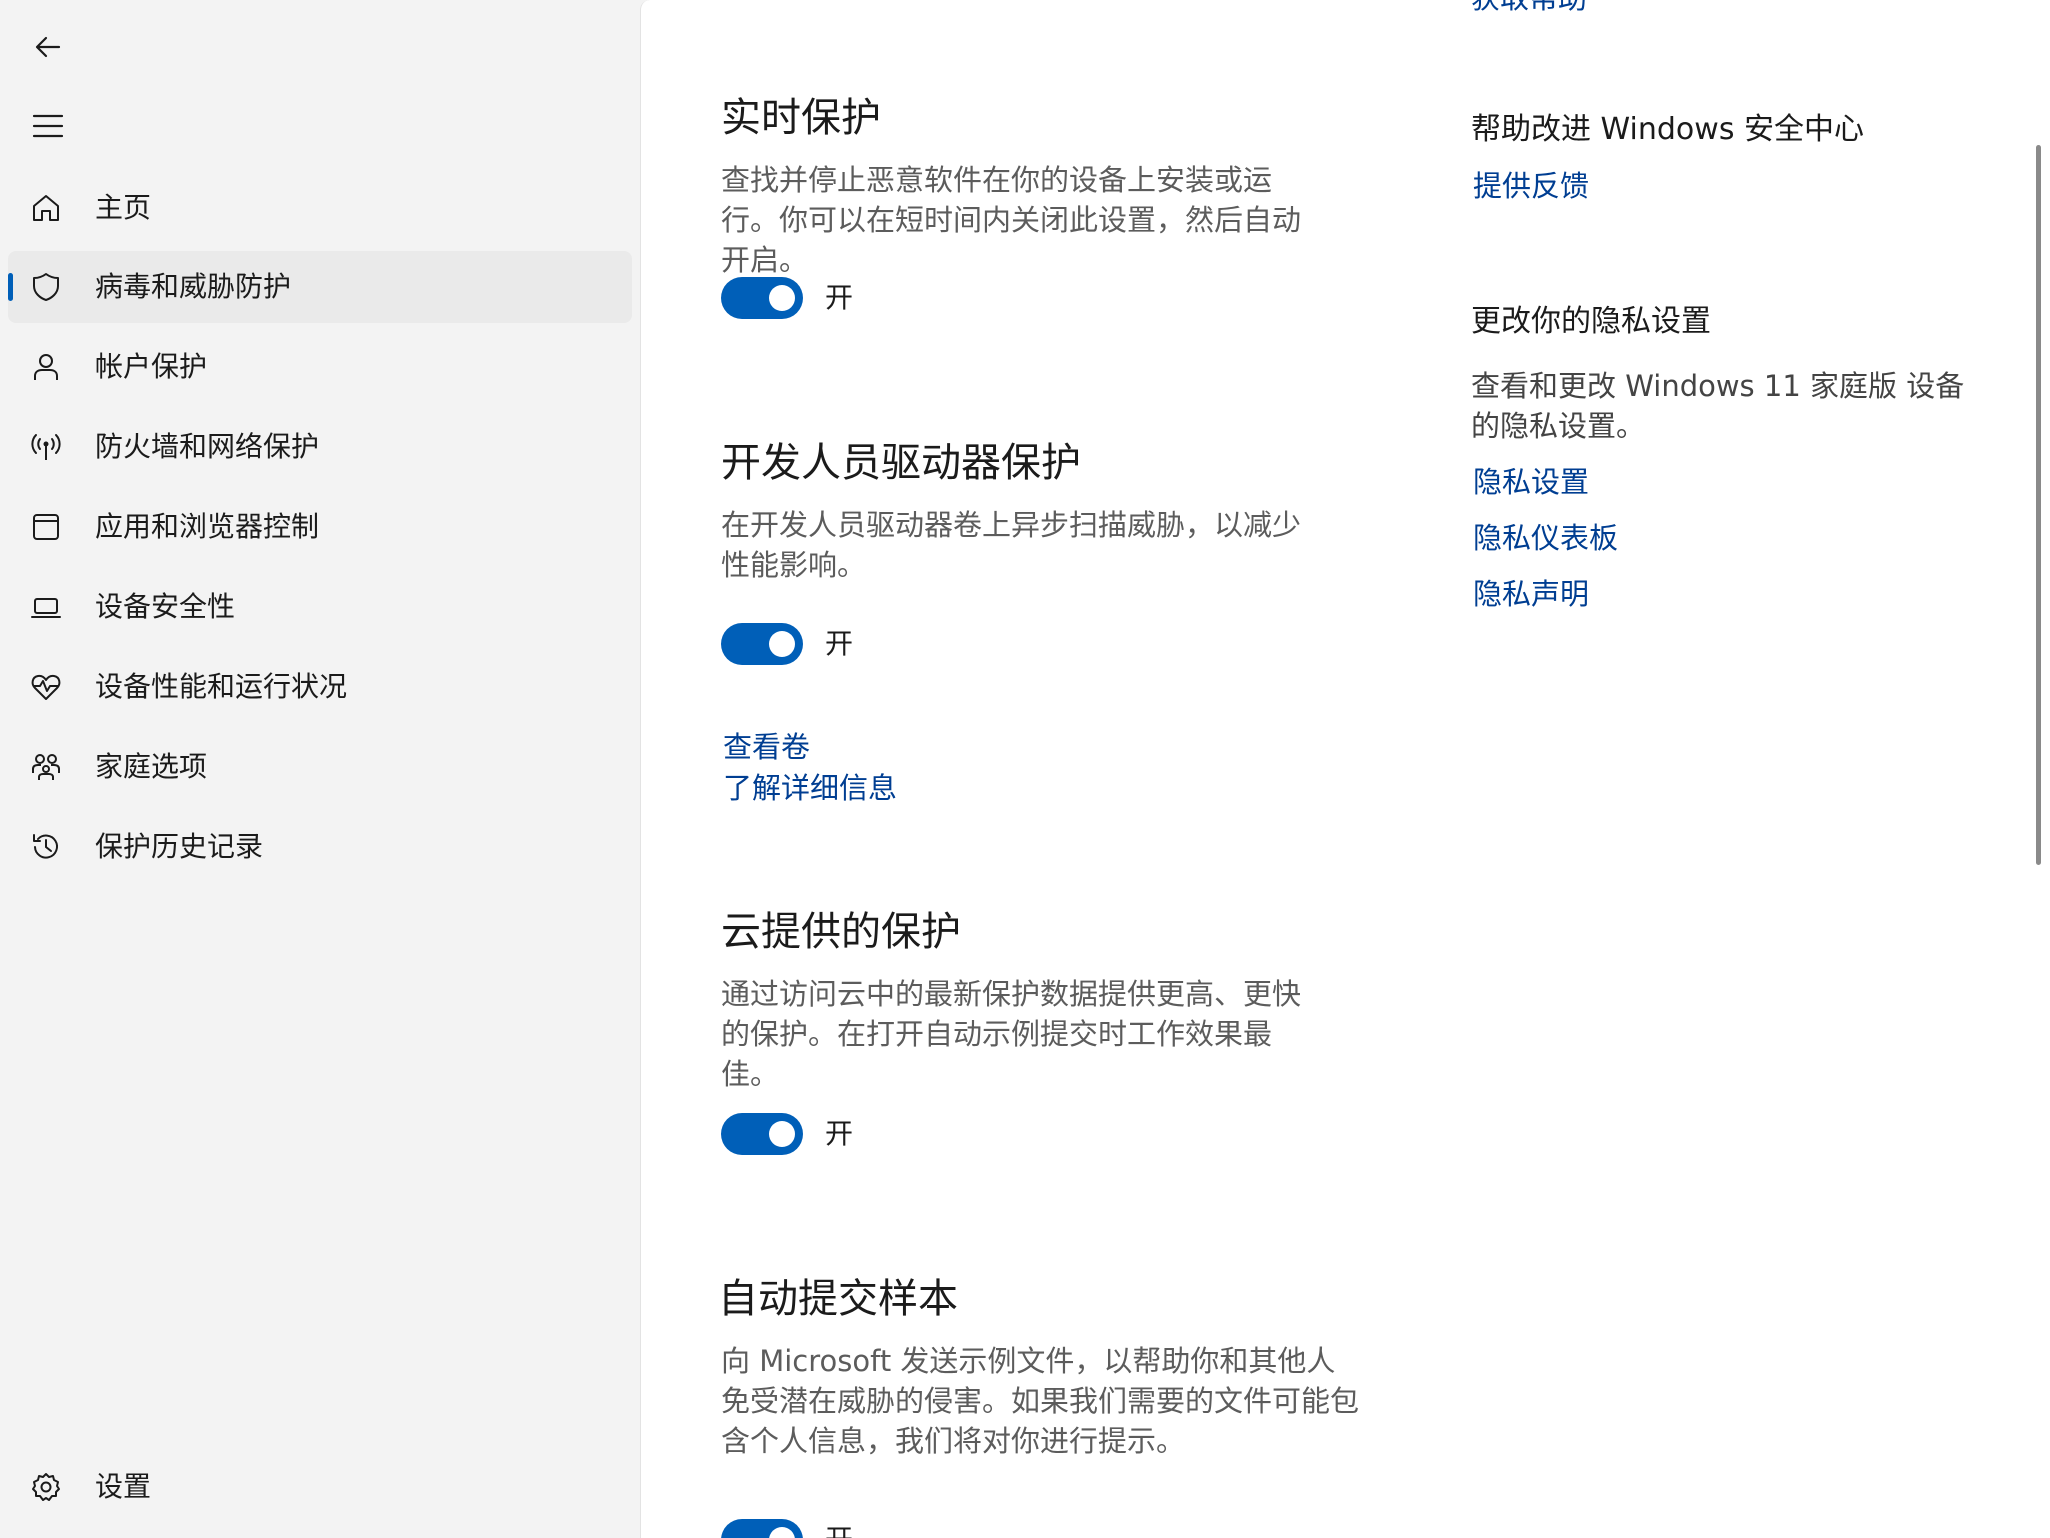 Image resolution: width=2050 pixels, height=1538 pixels. I want to click on sidebar-item-label: 保护历史记录, so click(179, 846).